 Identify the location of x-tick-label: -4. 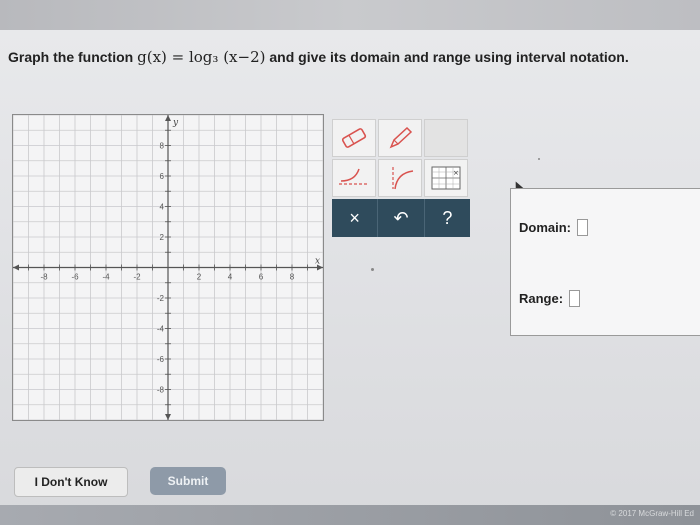
(106, 277).